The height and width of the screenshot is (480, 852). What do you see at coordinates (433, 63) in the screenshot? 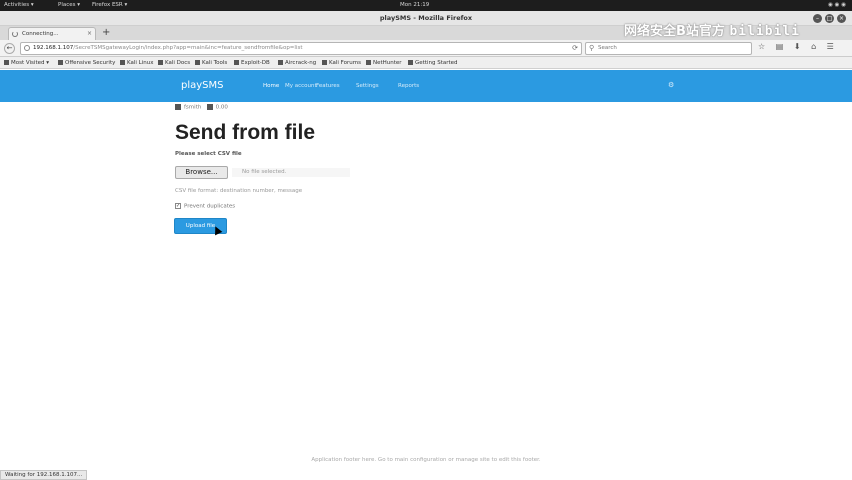
I see `bookmark-getting-started: Getting Started` at bounding box center [433, 63].